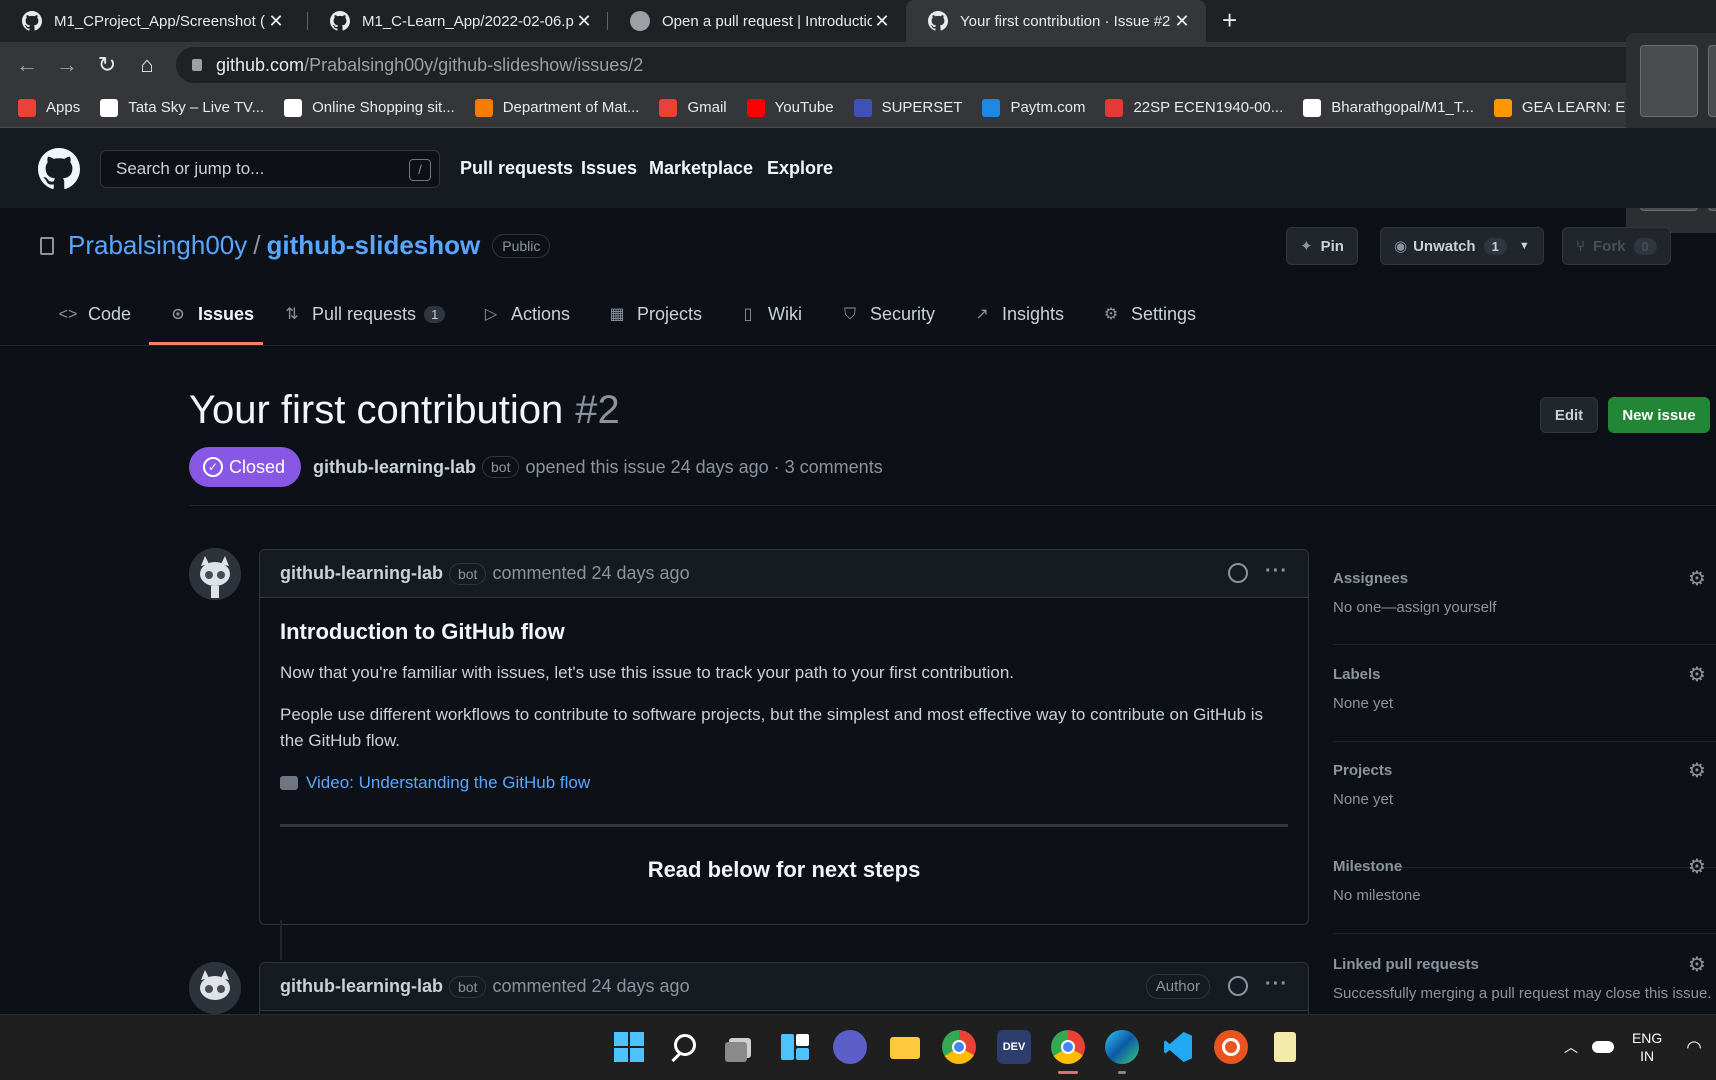 The image size is (1716, 1080). What do you see at coordinates (693, 107) in the screenshot?
I see `bookmark-item: Gmail` at bounding box center [693, 107].